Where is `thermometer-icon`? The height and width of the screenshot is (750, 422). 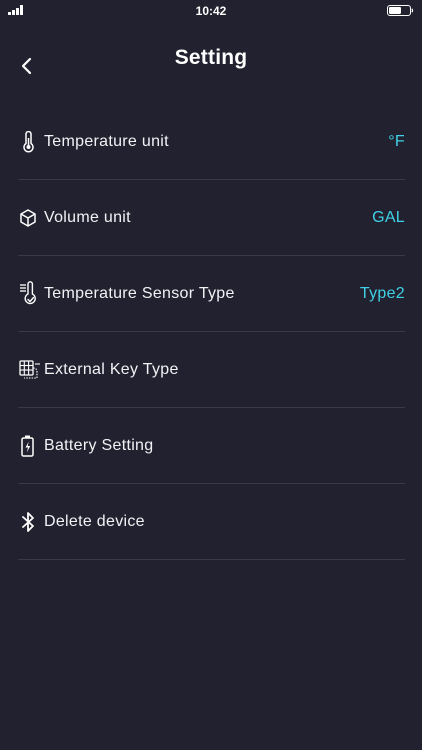
thermometer-icon is located at coordinates (31, 142).